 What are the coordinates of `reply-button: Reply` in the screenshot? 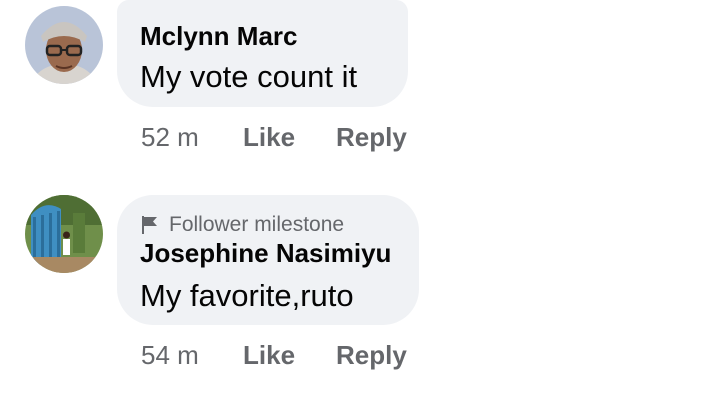 It's located at (371, 355).